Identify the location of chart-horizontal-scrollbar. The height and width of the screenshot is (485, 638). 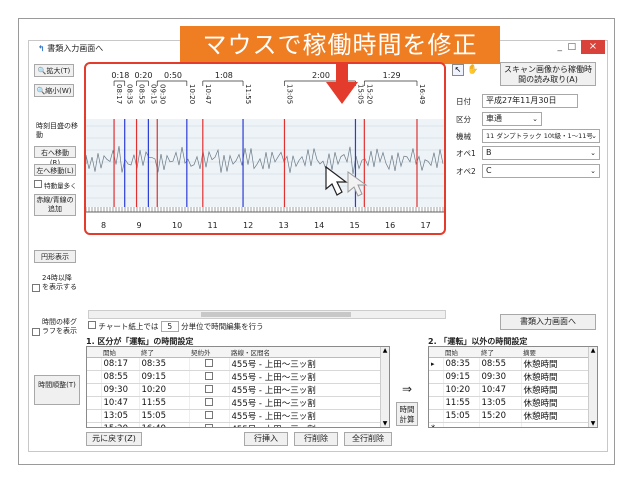
(267, 314).